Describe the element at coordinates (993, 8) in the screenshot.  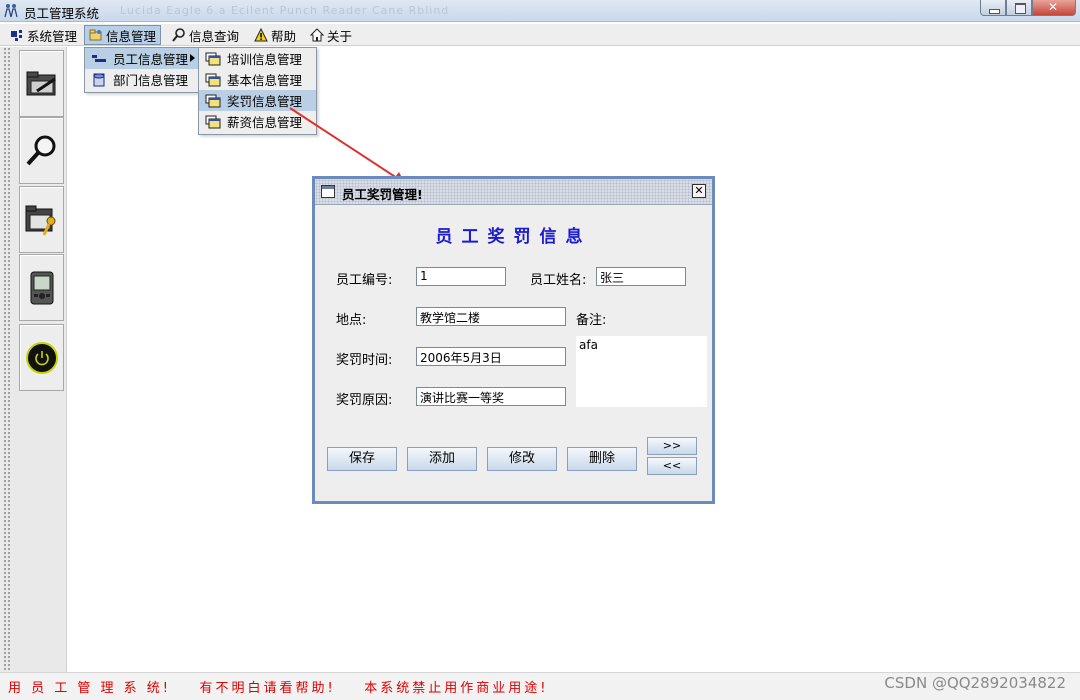
I see `minimize-button` at that location.